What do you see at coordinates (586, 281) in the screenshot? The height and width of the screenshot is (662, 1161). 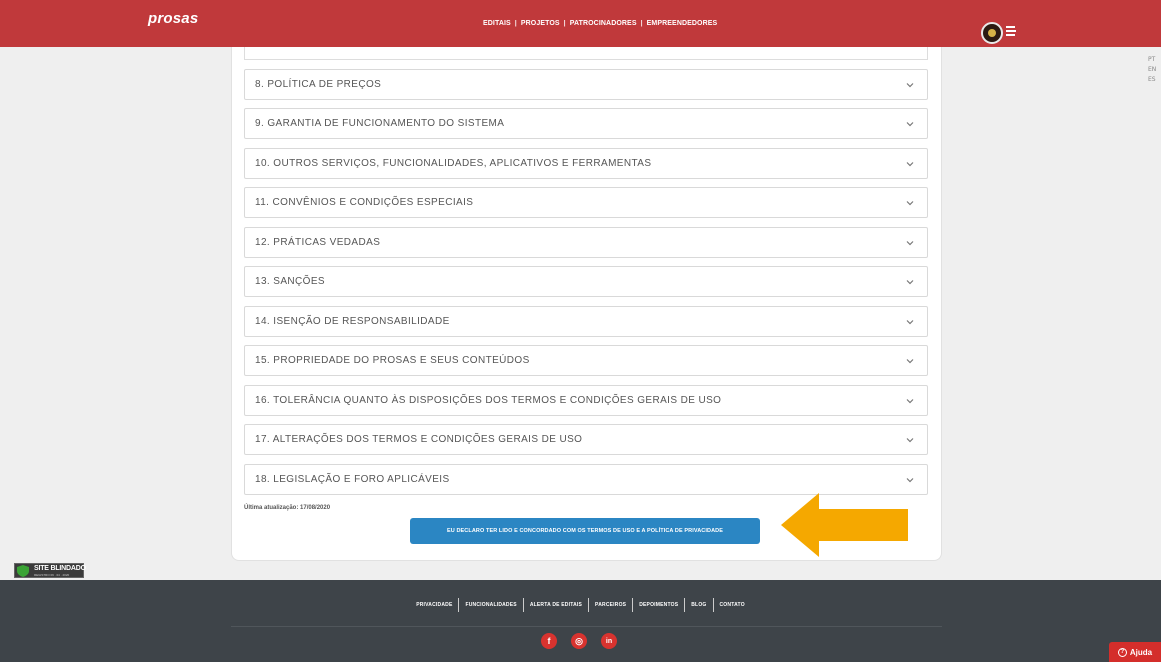 I see `accordion-item: 13. SANÇÕES` at bounding box center [586, 281].